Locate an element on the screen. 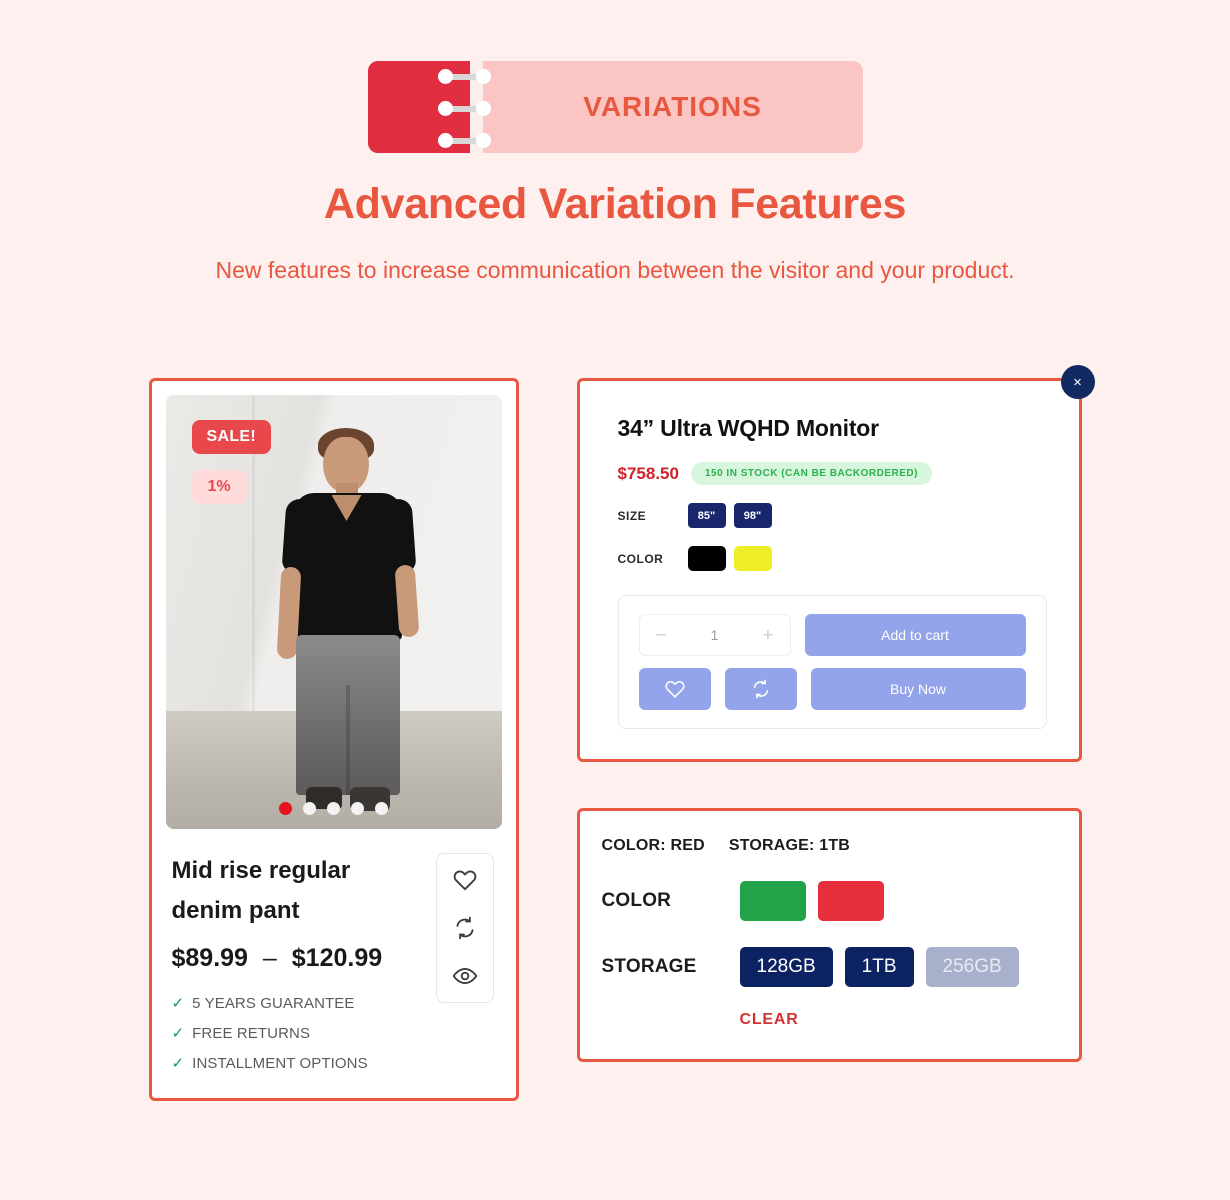 The image size is (1230, 1200). status-badge: 150 IN STOCK (CAN BE BACKORDERED) is located at coordinates (811, 473).